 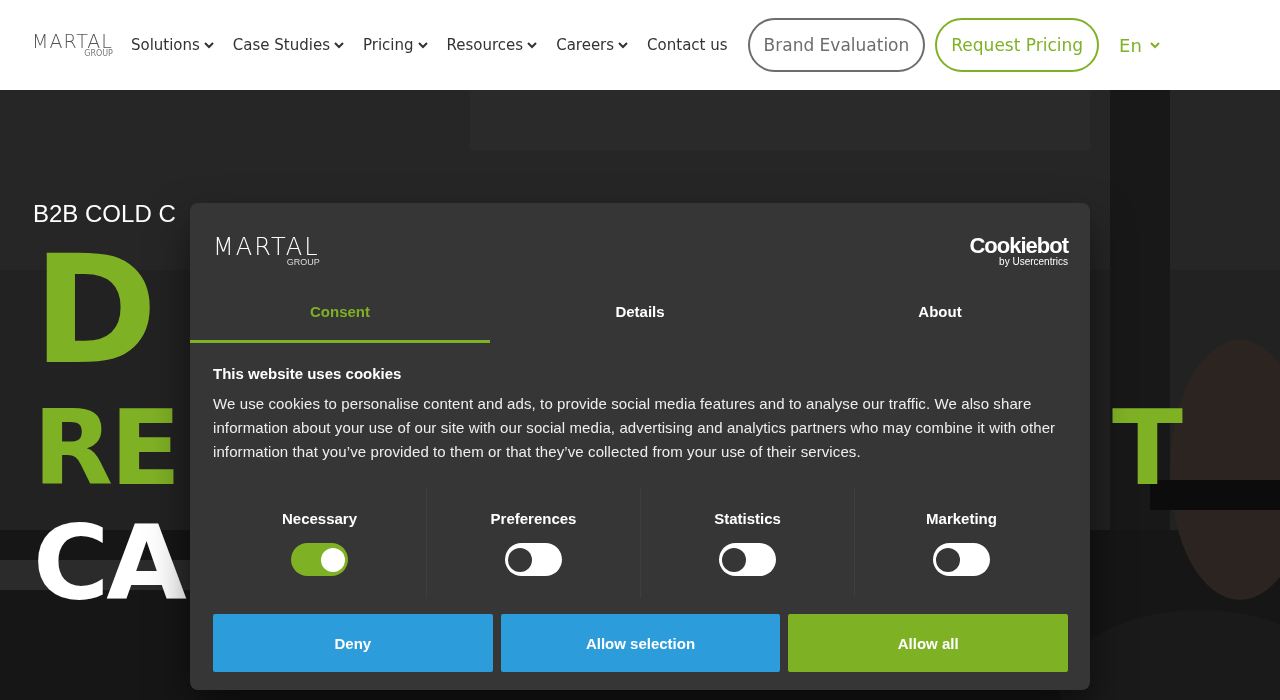 What do you see at coordinates (836, 45) in the screenshot?
I see `brand-evaluation-button: Brand Evaluation` at bounding box center [836, 45].